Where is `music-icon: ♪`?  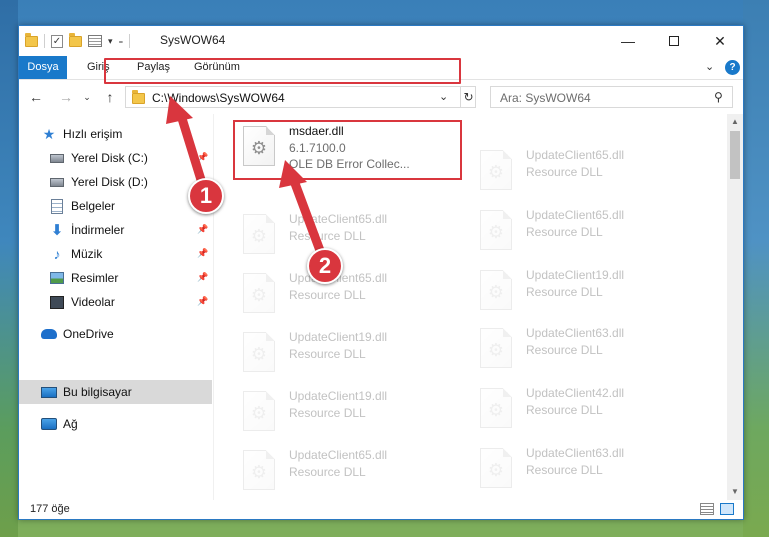 music-icon: ♪ is located at coordinates (57, 254).